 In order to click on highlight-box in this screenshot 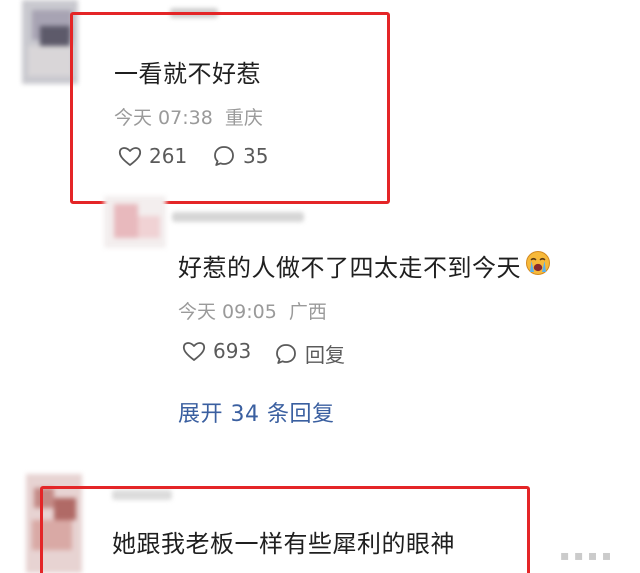, I will do `click(285, 529)`.